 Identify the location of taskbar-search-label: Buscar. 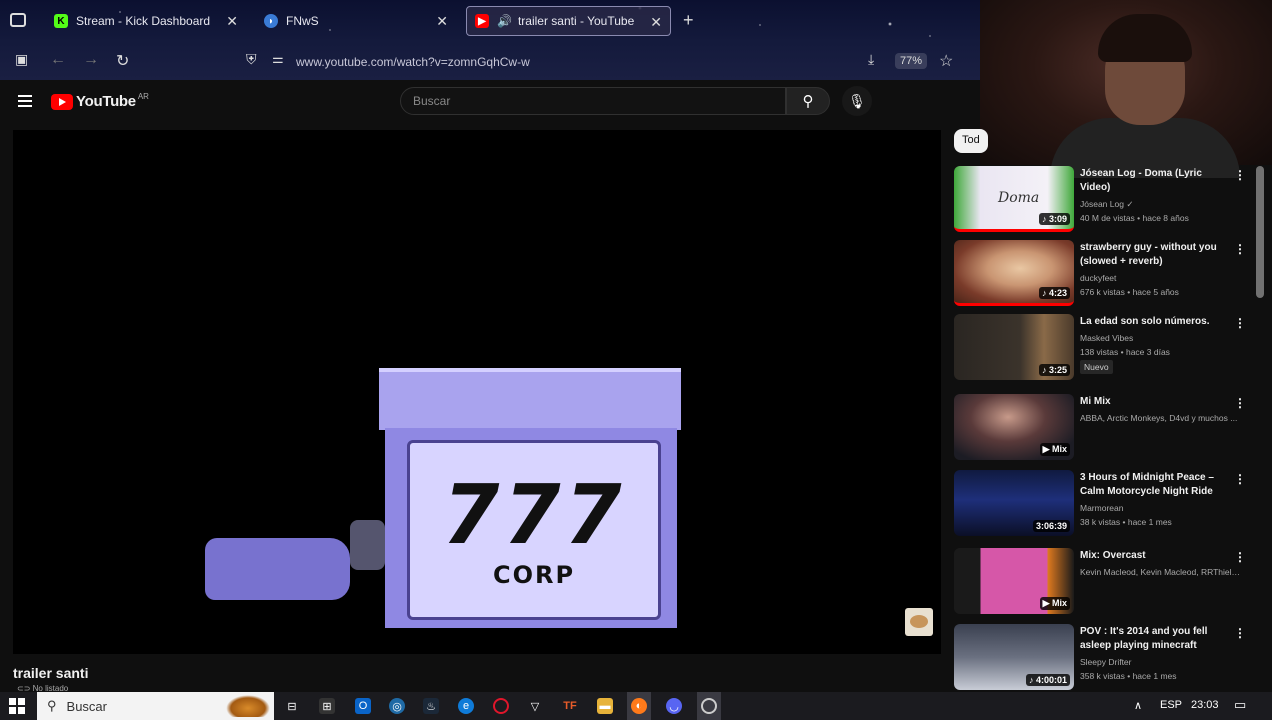
(86, 706).